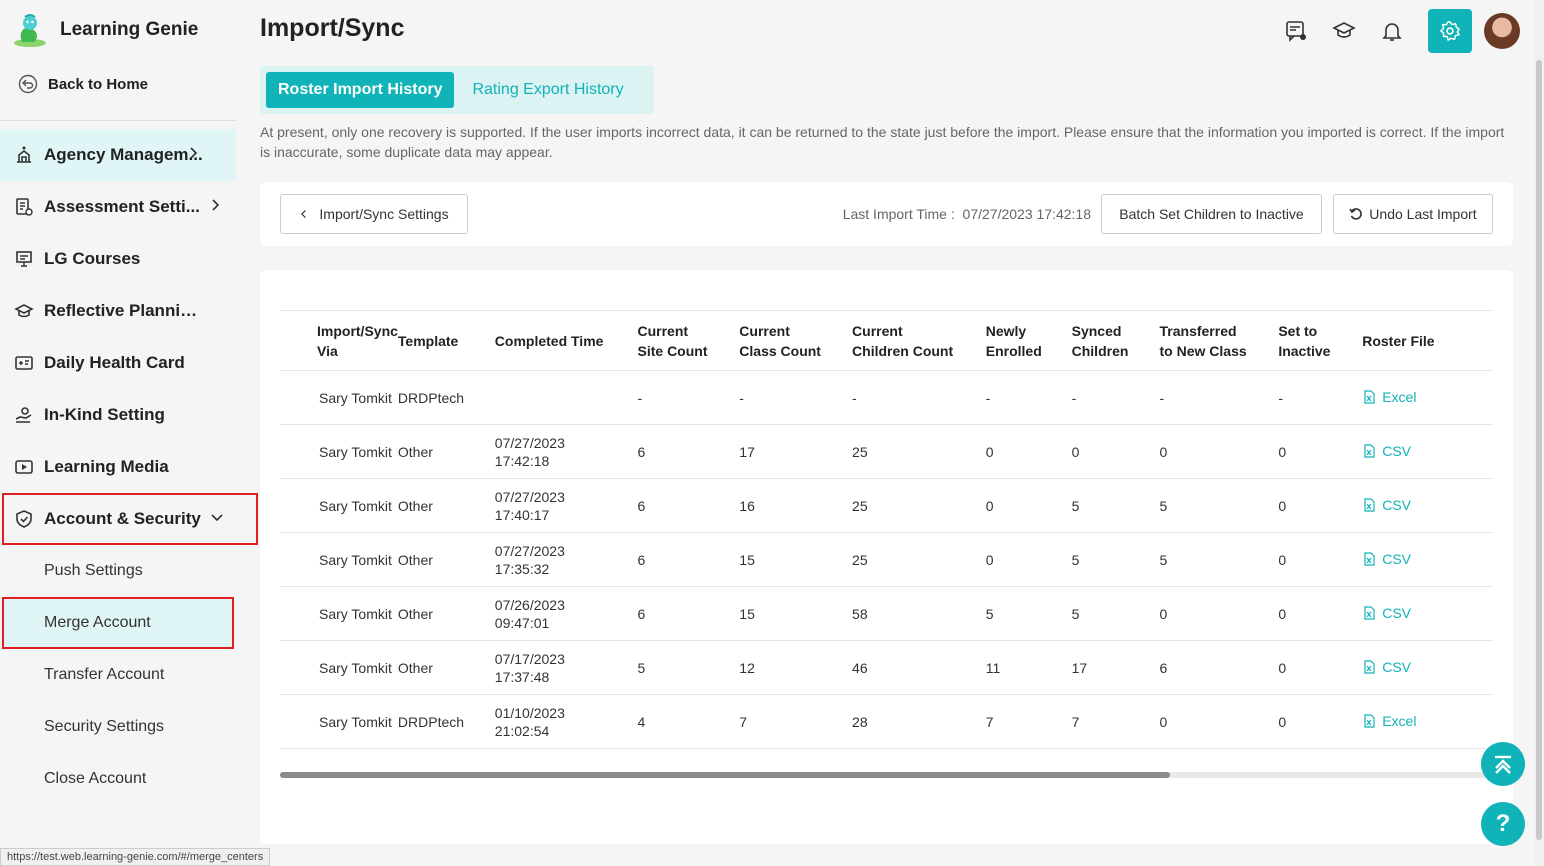  I want to click on sidebar-item-daily-health-card: Daily Health Card, so click(129, 363).